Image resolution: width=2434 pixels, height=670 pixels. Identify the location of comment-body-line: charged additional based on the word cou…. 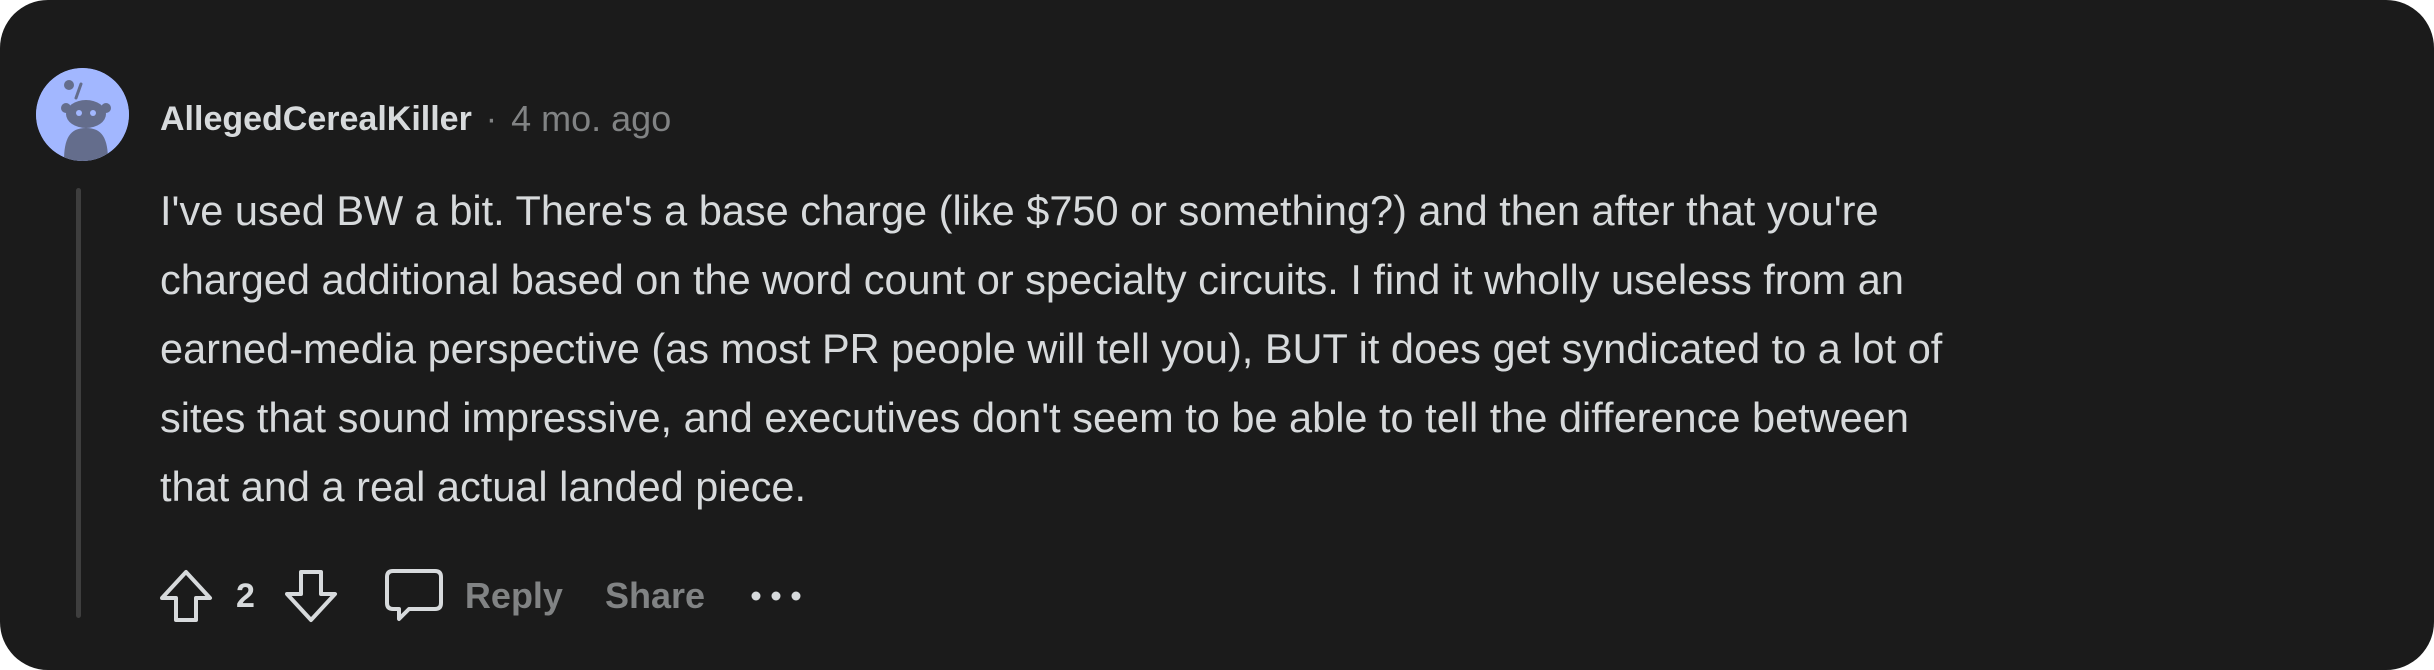
(1032, 279).